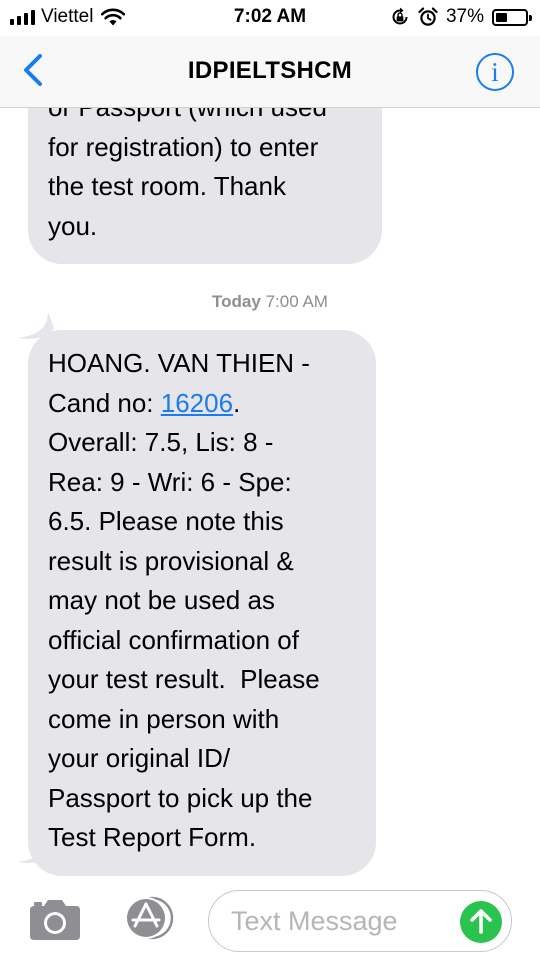  Describe the element at coordinates (530, 17) in the screenshot. I see `battery-nub` at that location.